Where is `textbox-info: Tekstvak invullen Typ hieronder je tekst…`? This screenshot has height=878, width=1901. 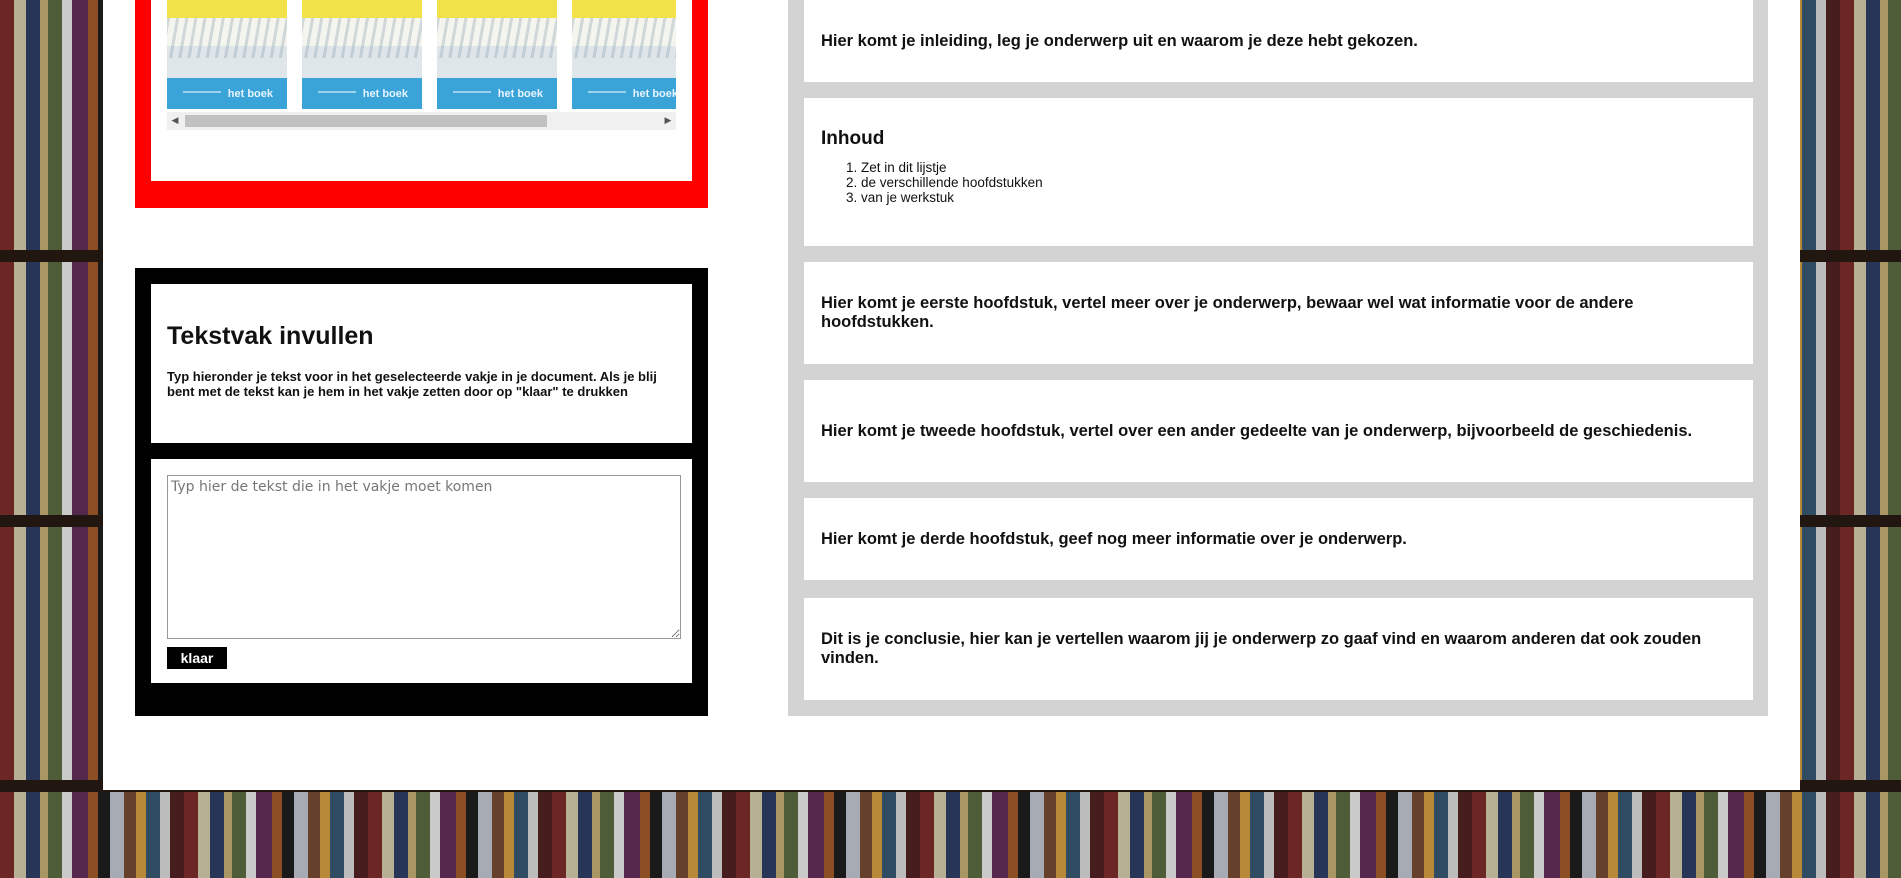 textbox-info: Tekstvak invullen Typ hieronder je tekst… is located at coordinates (421, 363).